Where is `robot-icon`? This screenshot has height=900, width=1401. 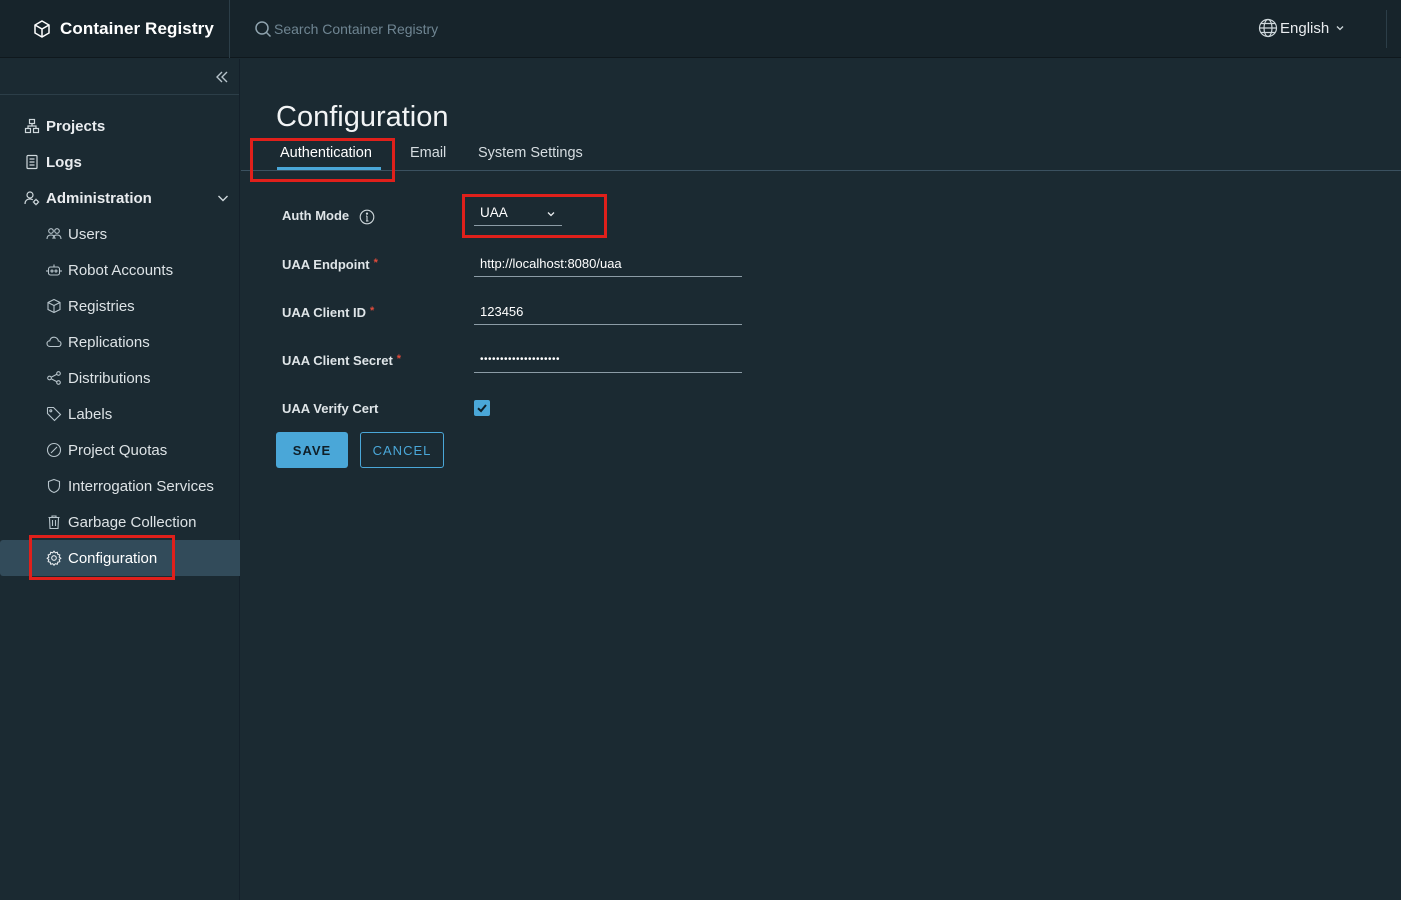
robot-icon is located at coordinates (54, 270).